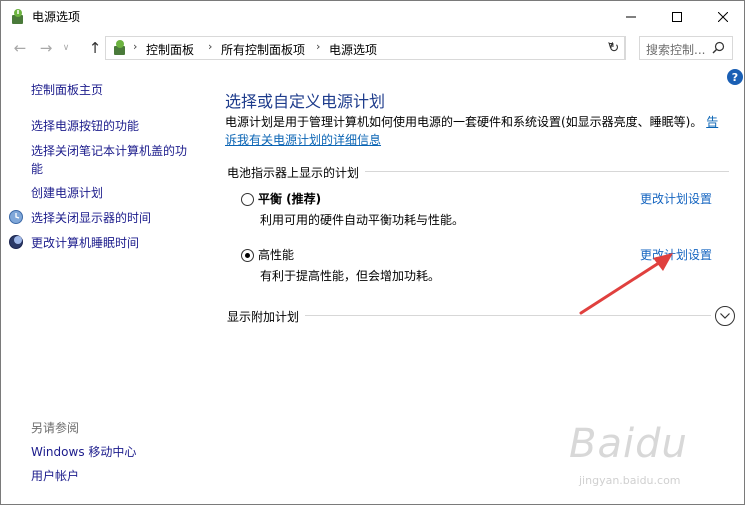 The height and width of the screenshot is (505, 745). I want to click on search-icon, so click(718, 47).